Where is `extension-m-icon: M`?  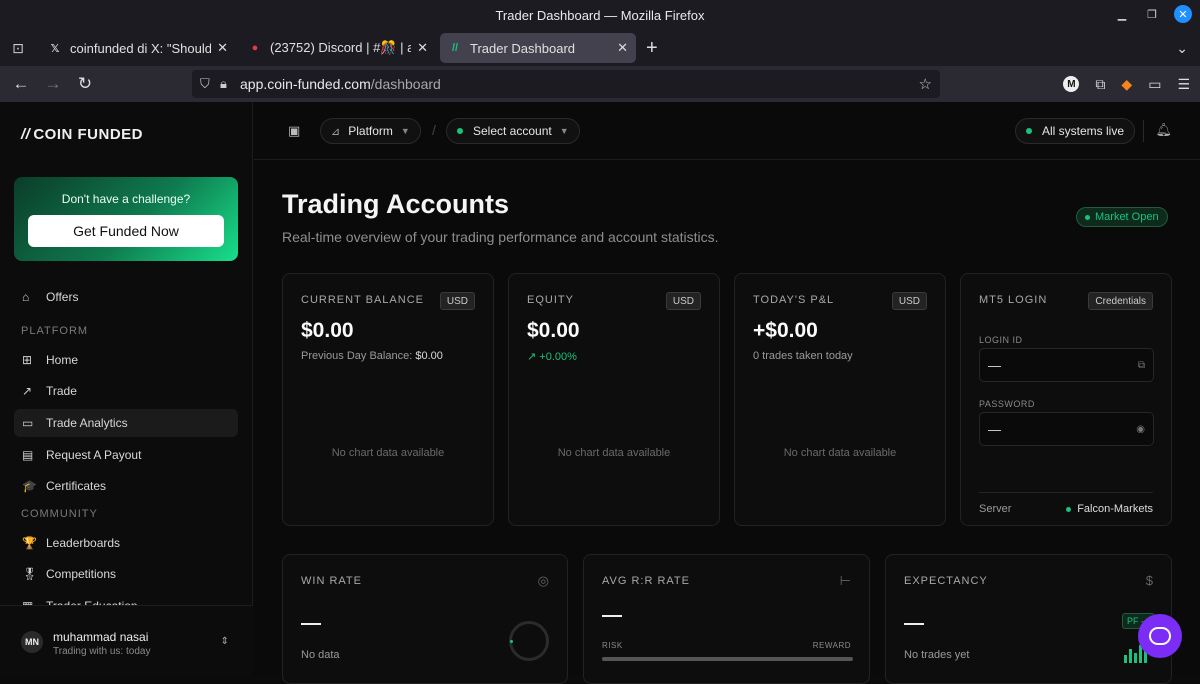 extension-m-icon: M is located at coordinates (1071, 84).